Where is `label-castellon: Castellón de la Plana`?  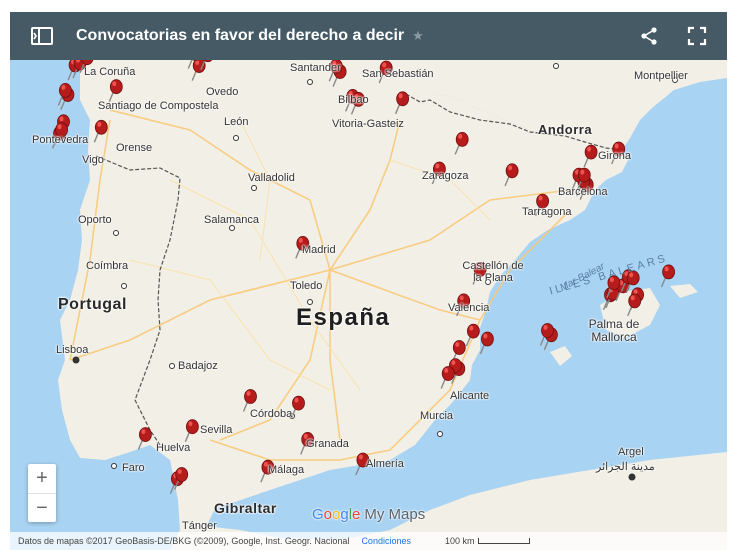 label-castellon: Castellón de la Plana is located at coordinates (493, 272).